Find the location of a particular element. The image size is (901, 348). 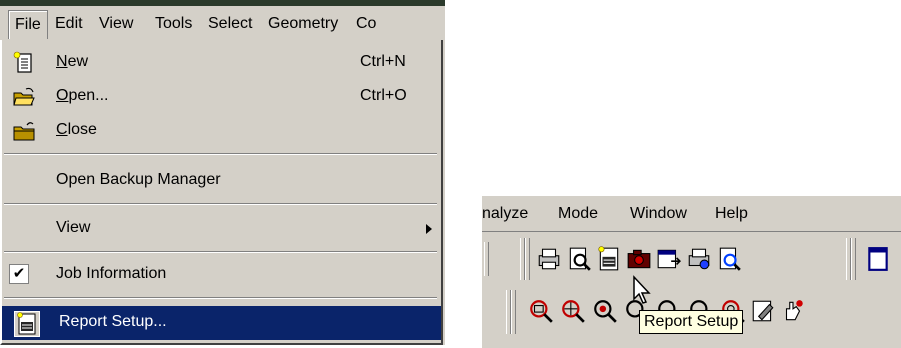

print-preview-icon is located at coordinates (579, 259).